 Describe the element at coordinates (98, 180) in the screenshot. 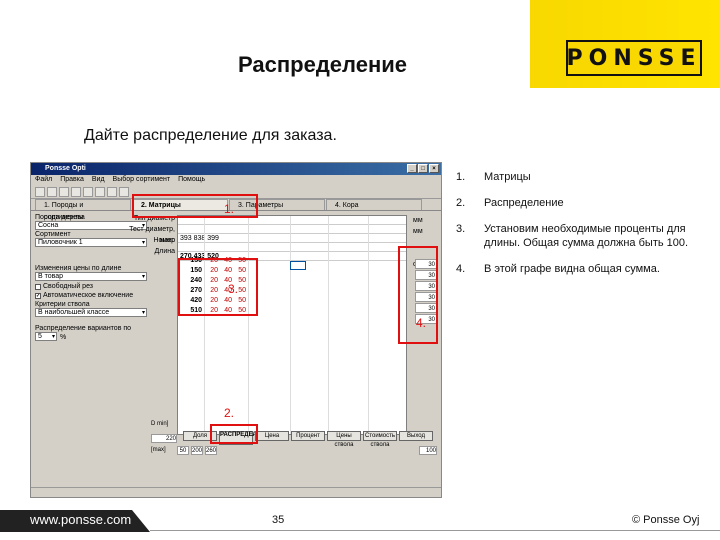

I see `menu-item-view: Вид` at that location.